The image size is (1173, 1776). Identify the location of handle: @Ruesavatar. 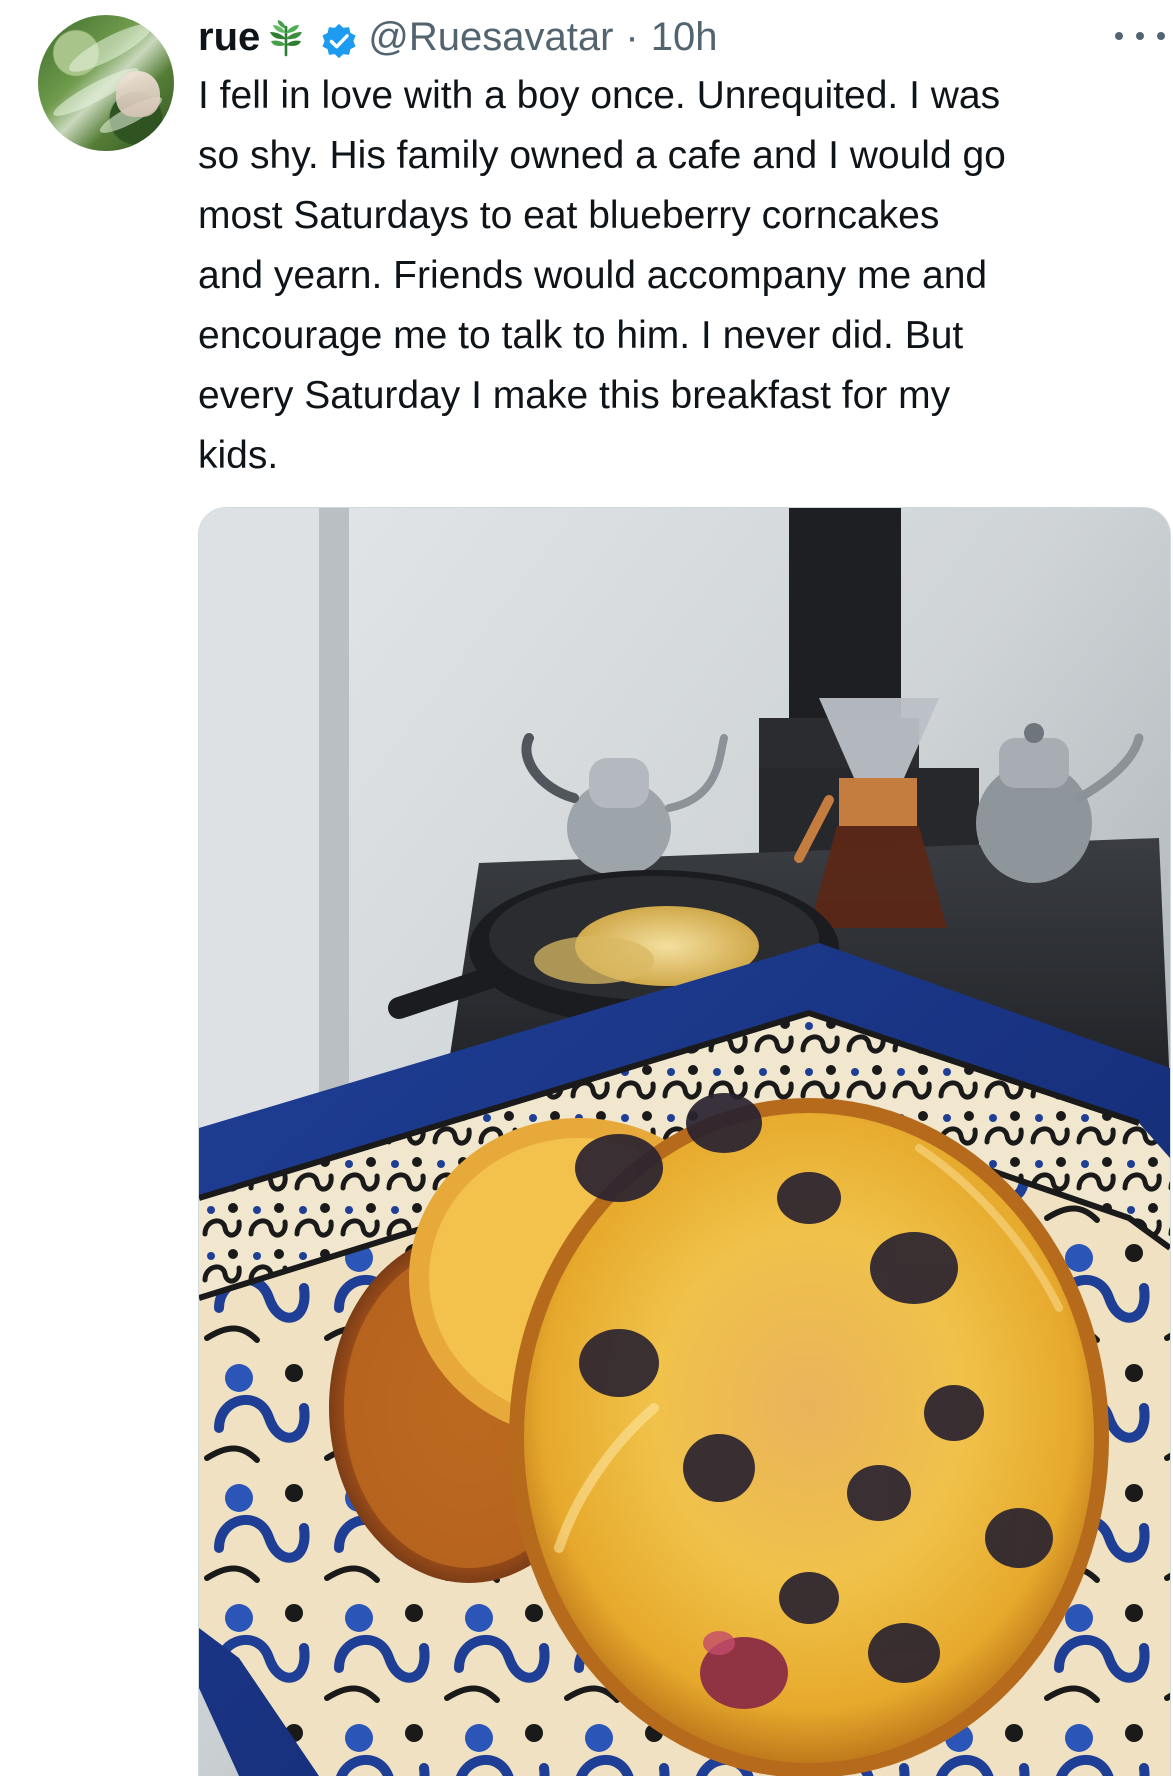
(490, 37).